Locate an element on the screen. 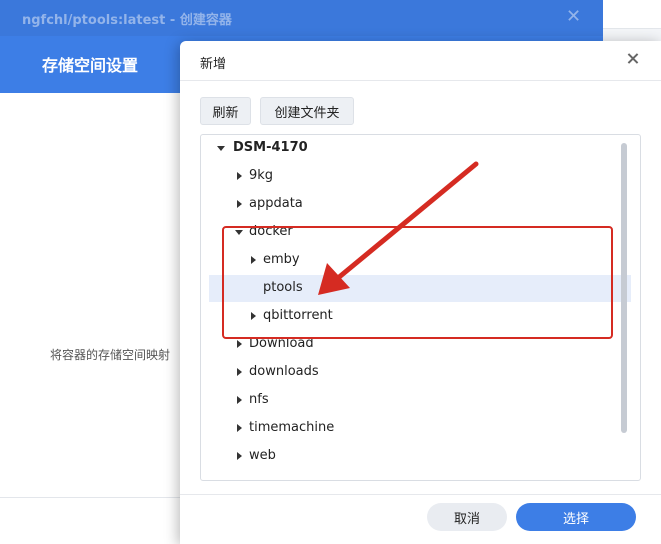 This screenshot has height=544, width=661. tree-node-label: emby is located at coordinates (281, 259).